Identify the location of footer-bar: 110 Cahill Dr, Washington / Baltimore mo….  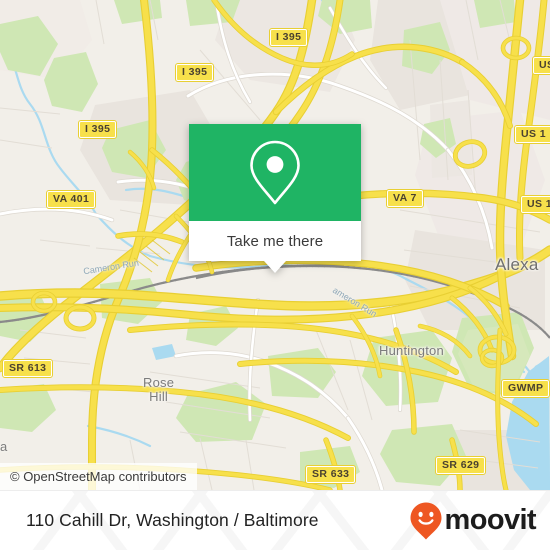
(275, 520).